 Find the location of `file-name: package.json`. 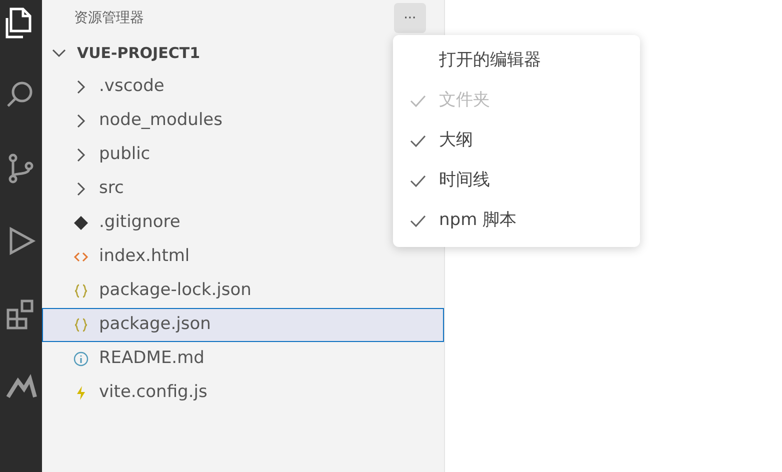

file-name: package.json is located at coordinates (155, 324).